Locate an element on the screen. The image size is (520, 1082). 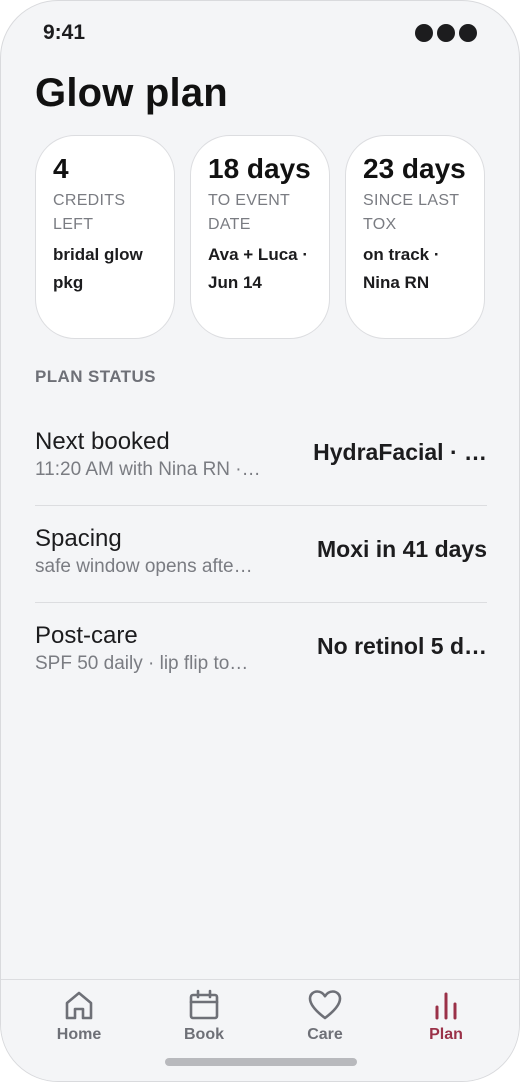
home-icon is located at coordinates (79, 1005).